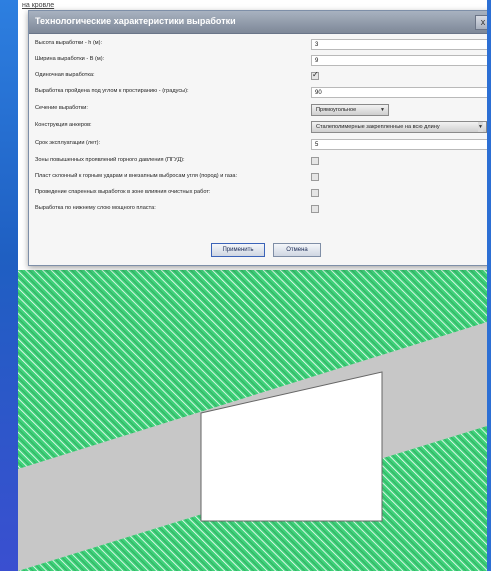 Image resolution: width=491 pixels, height=571 pixels. What do you see at coordinates (297, 250) in the screenshot?
I see `cancel-button: Отмена` at bounding box center [297, 250].